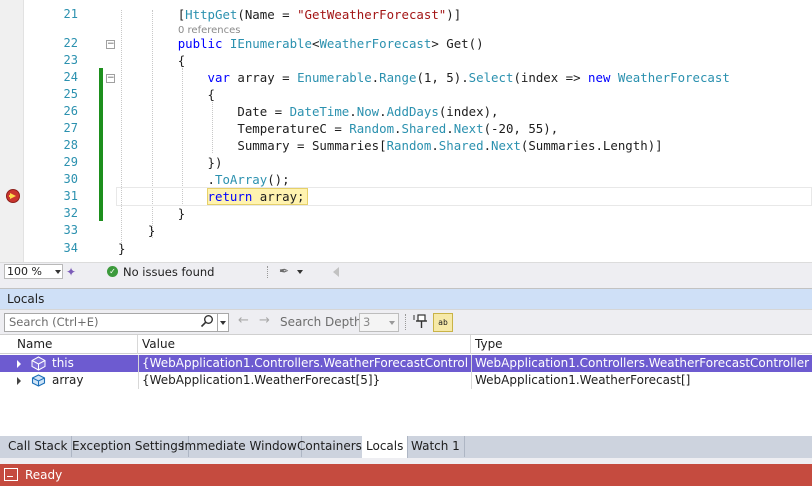 The image size is (812, 486). Describe the element at coordinates (211, 196) in the screenshot. I see `code-text: return array;` at that location.